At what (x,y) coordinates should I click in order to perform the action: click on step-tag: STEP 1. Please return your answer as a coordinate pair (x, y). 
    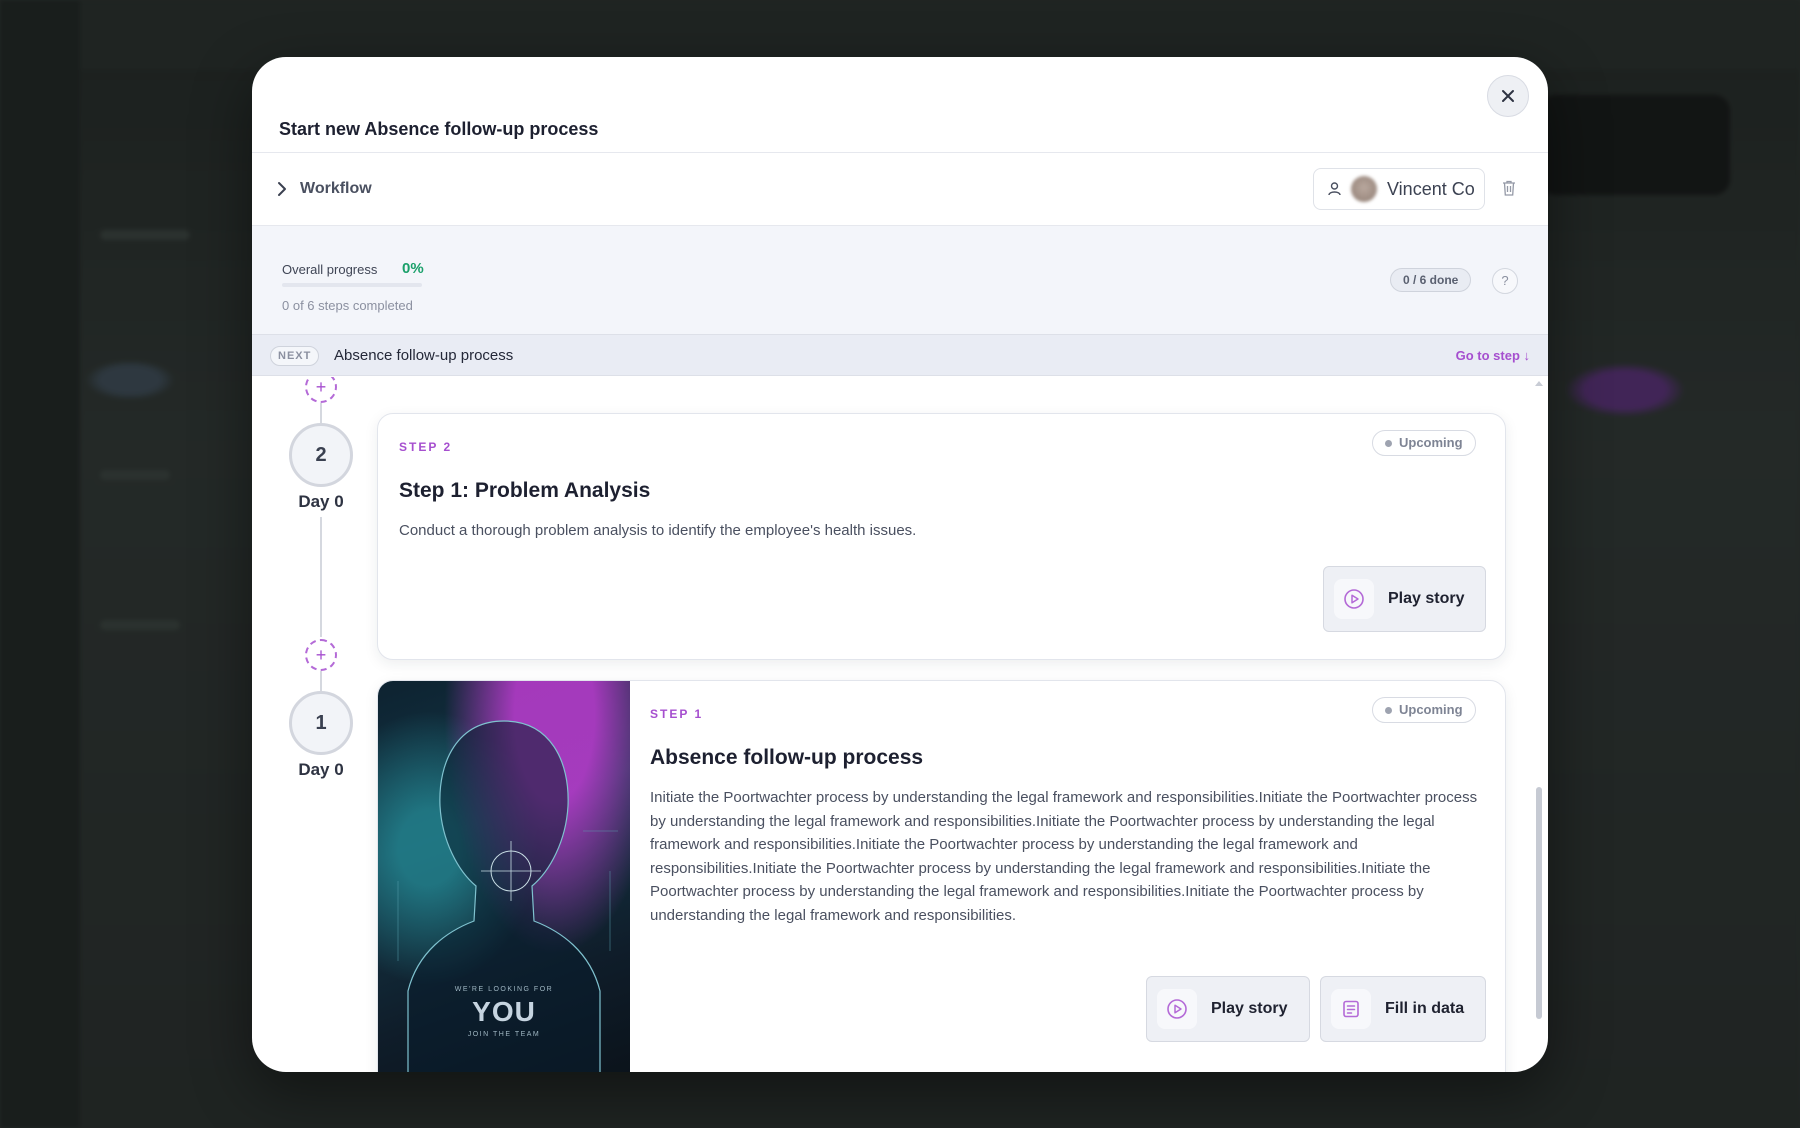
    Looking at the image, I should click on (677, 714).